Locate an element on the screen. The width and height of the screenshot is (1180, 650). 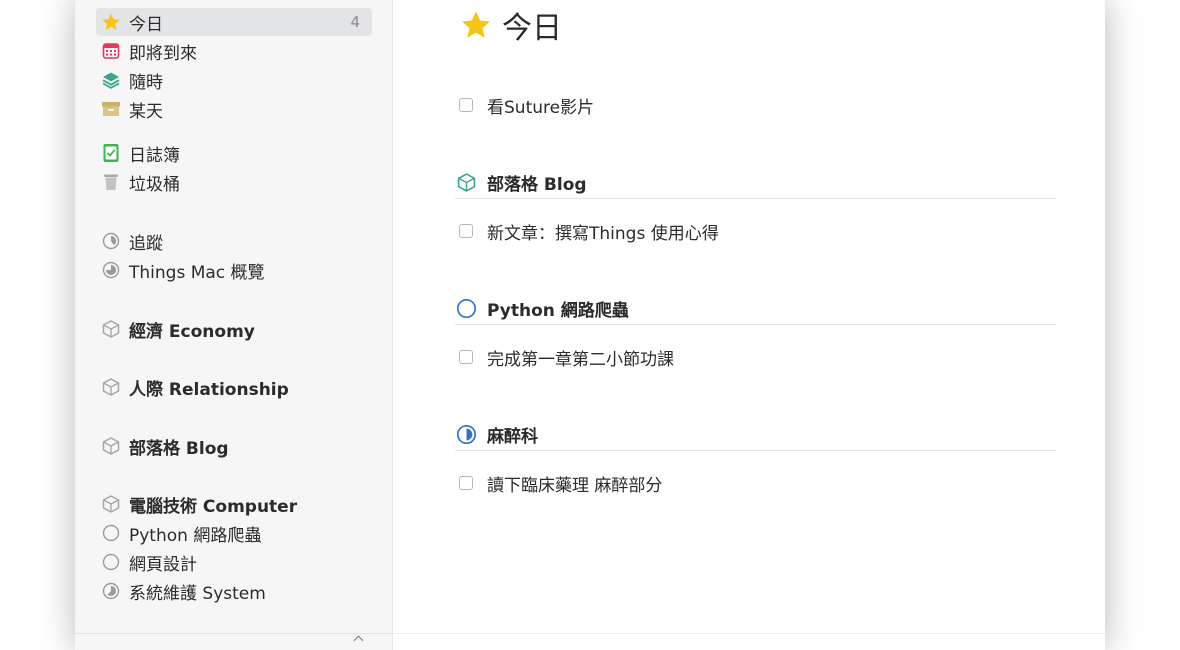
todo-item: 看Suture影片 is located at coordinates (758, 105).